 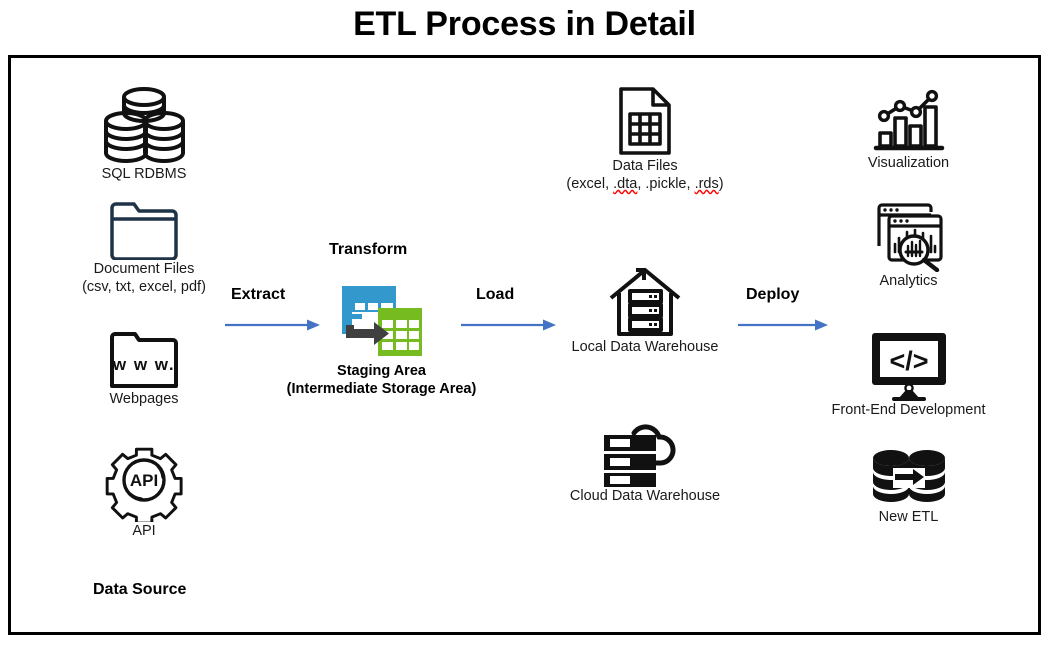 I want to click on node-label: Data Files, so click(x=645, y=166).